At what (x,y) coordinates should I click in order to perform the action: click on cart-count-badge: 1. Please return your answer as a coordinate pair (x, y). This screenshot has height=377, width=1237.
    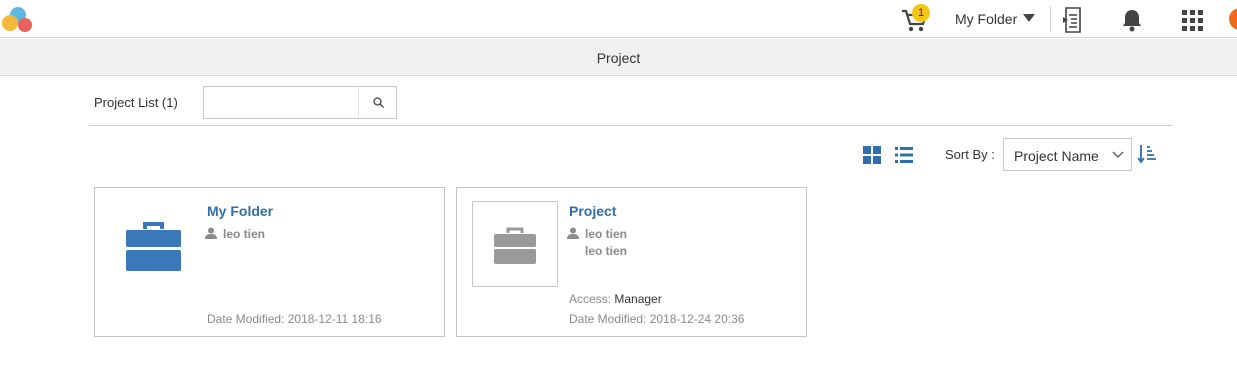
    Looking at the image, I should click on (921, 13).